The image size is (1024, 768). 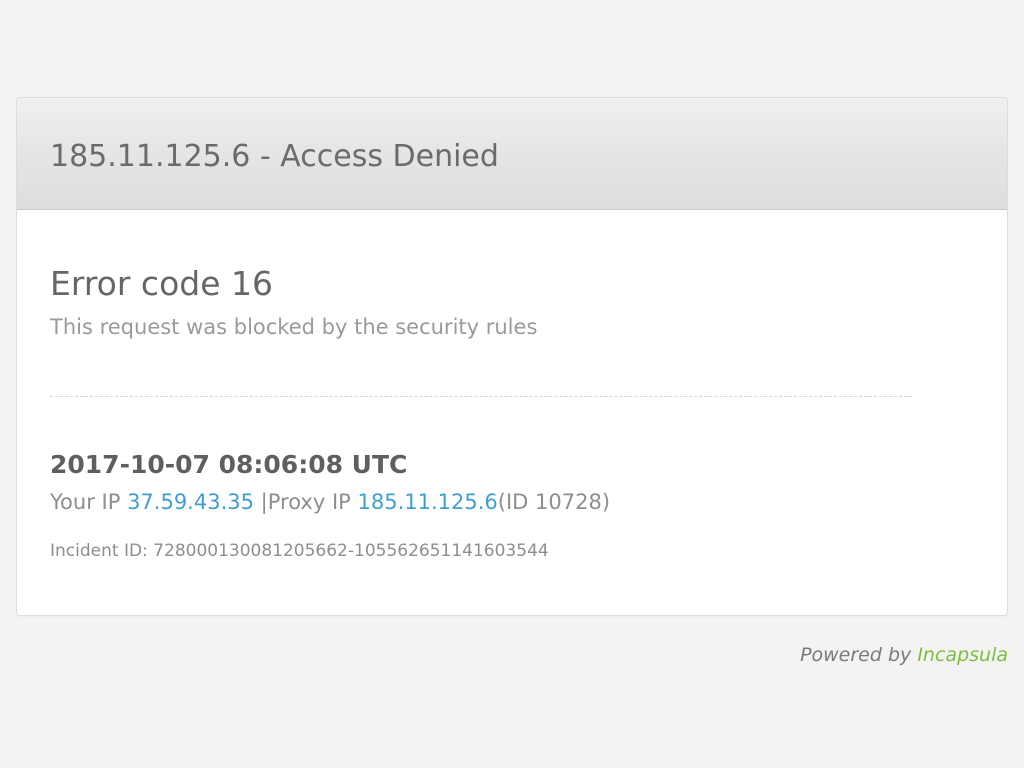 I want to click on proxy-ip-link: 185.11.125.6, so click(x=428, y=502).